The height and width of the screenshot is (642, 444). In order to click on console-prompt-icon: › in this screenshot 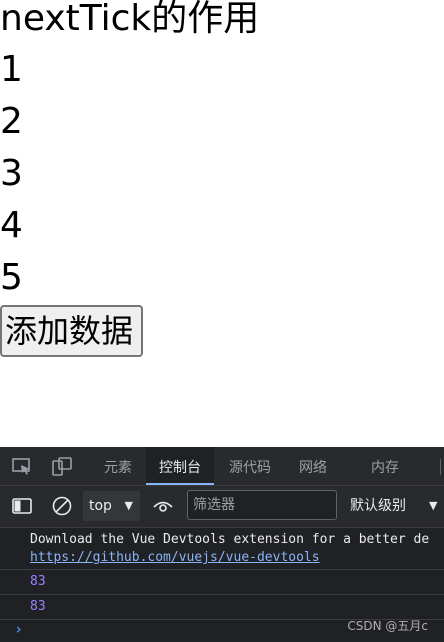, I will do `click(18, 629)`.